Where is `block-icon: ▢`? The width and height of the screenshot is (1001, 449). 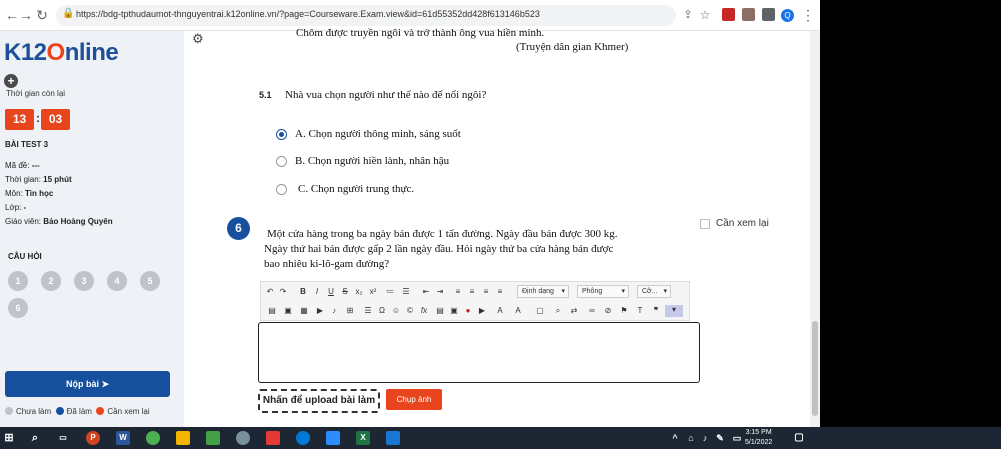 block-icon: ▢ is located at coordinates (540, 311).